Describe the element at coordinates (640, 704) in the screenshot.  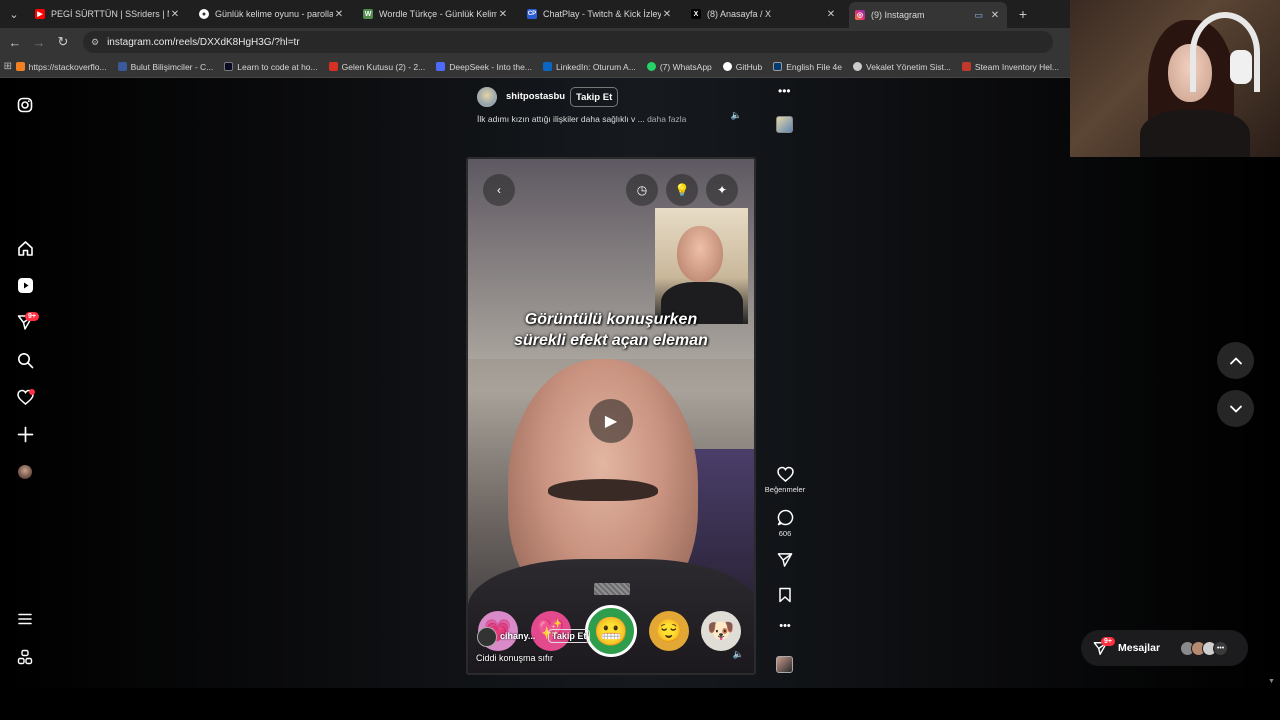
I see `bottom-strip` at that location.